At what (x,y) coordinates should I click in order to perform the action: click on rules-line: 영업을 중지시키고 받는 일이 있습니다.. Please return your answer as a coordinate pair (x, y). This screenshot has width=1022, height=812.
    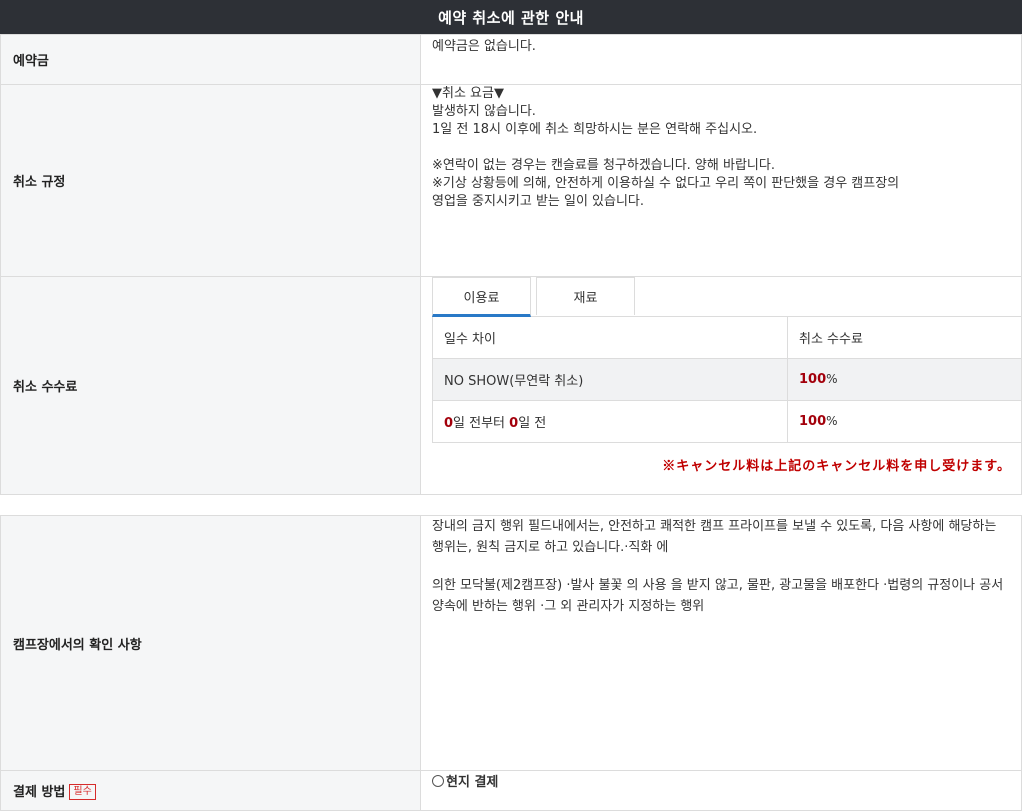
    Looking at the image, I should click on (538, 201).